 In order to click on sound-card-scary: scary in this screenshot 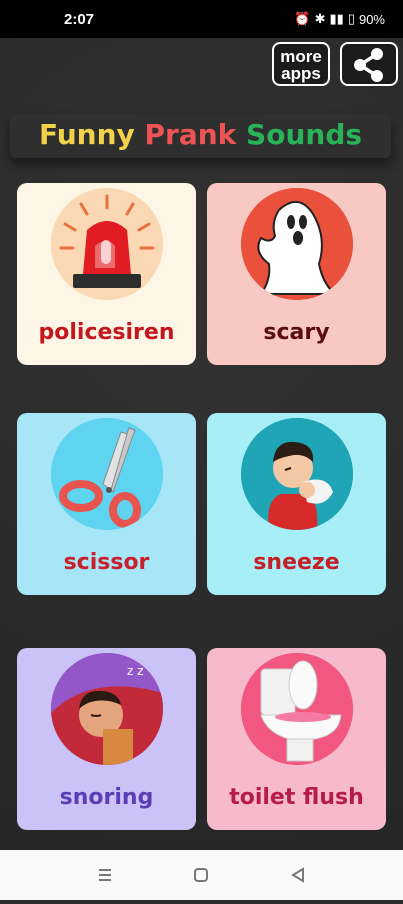, I will do `click(296, 274)`.